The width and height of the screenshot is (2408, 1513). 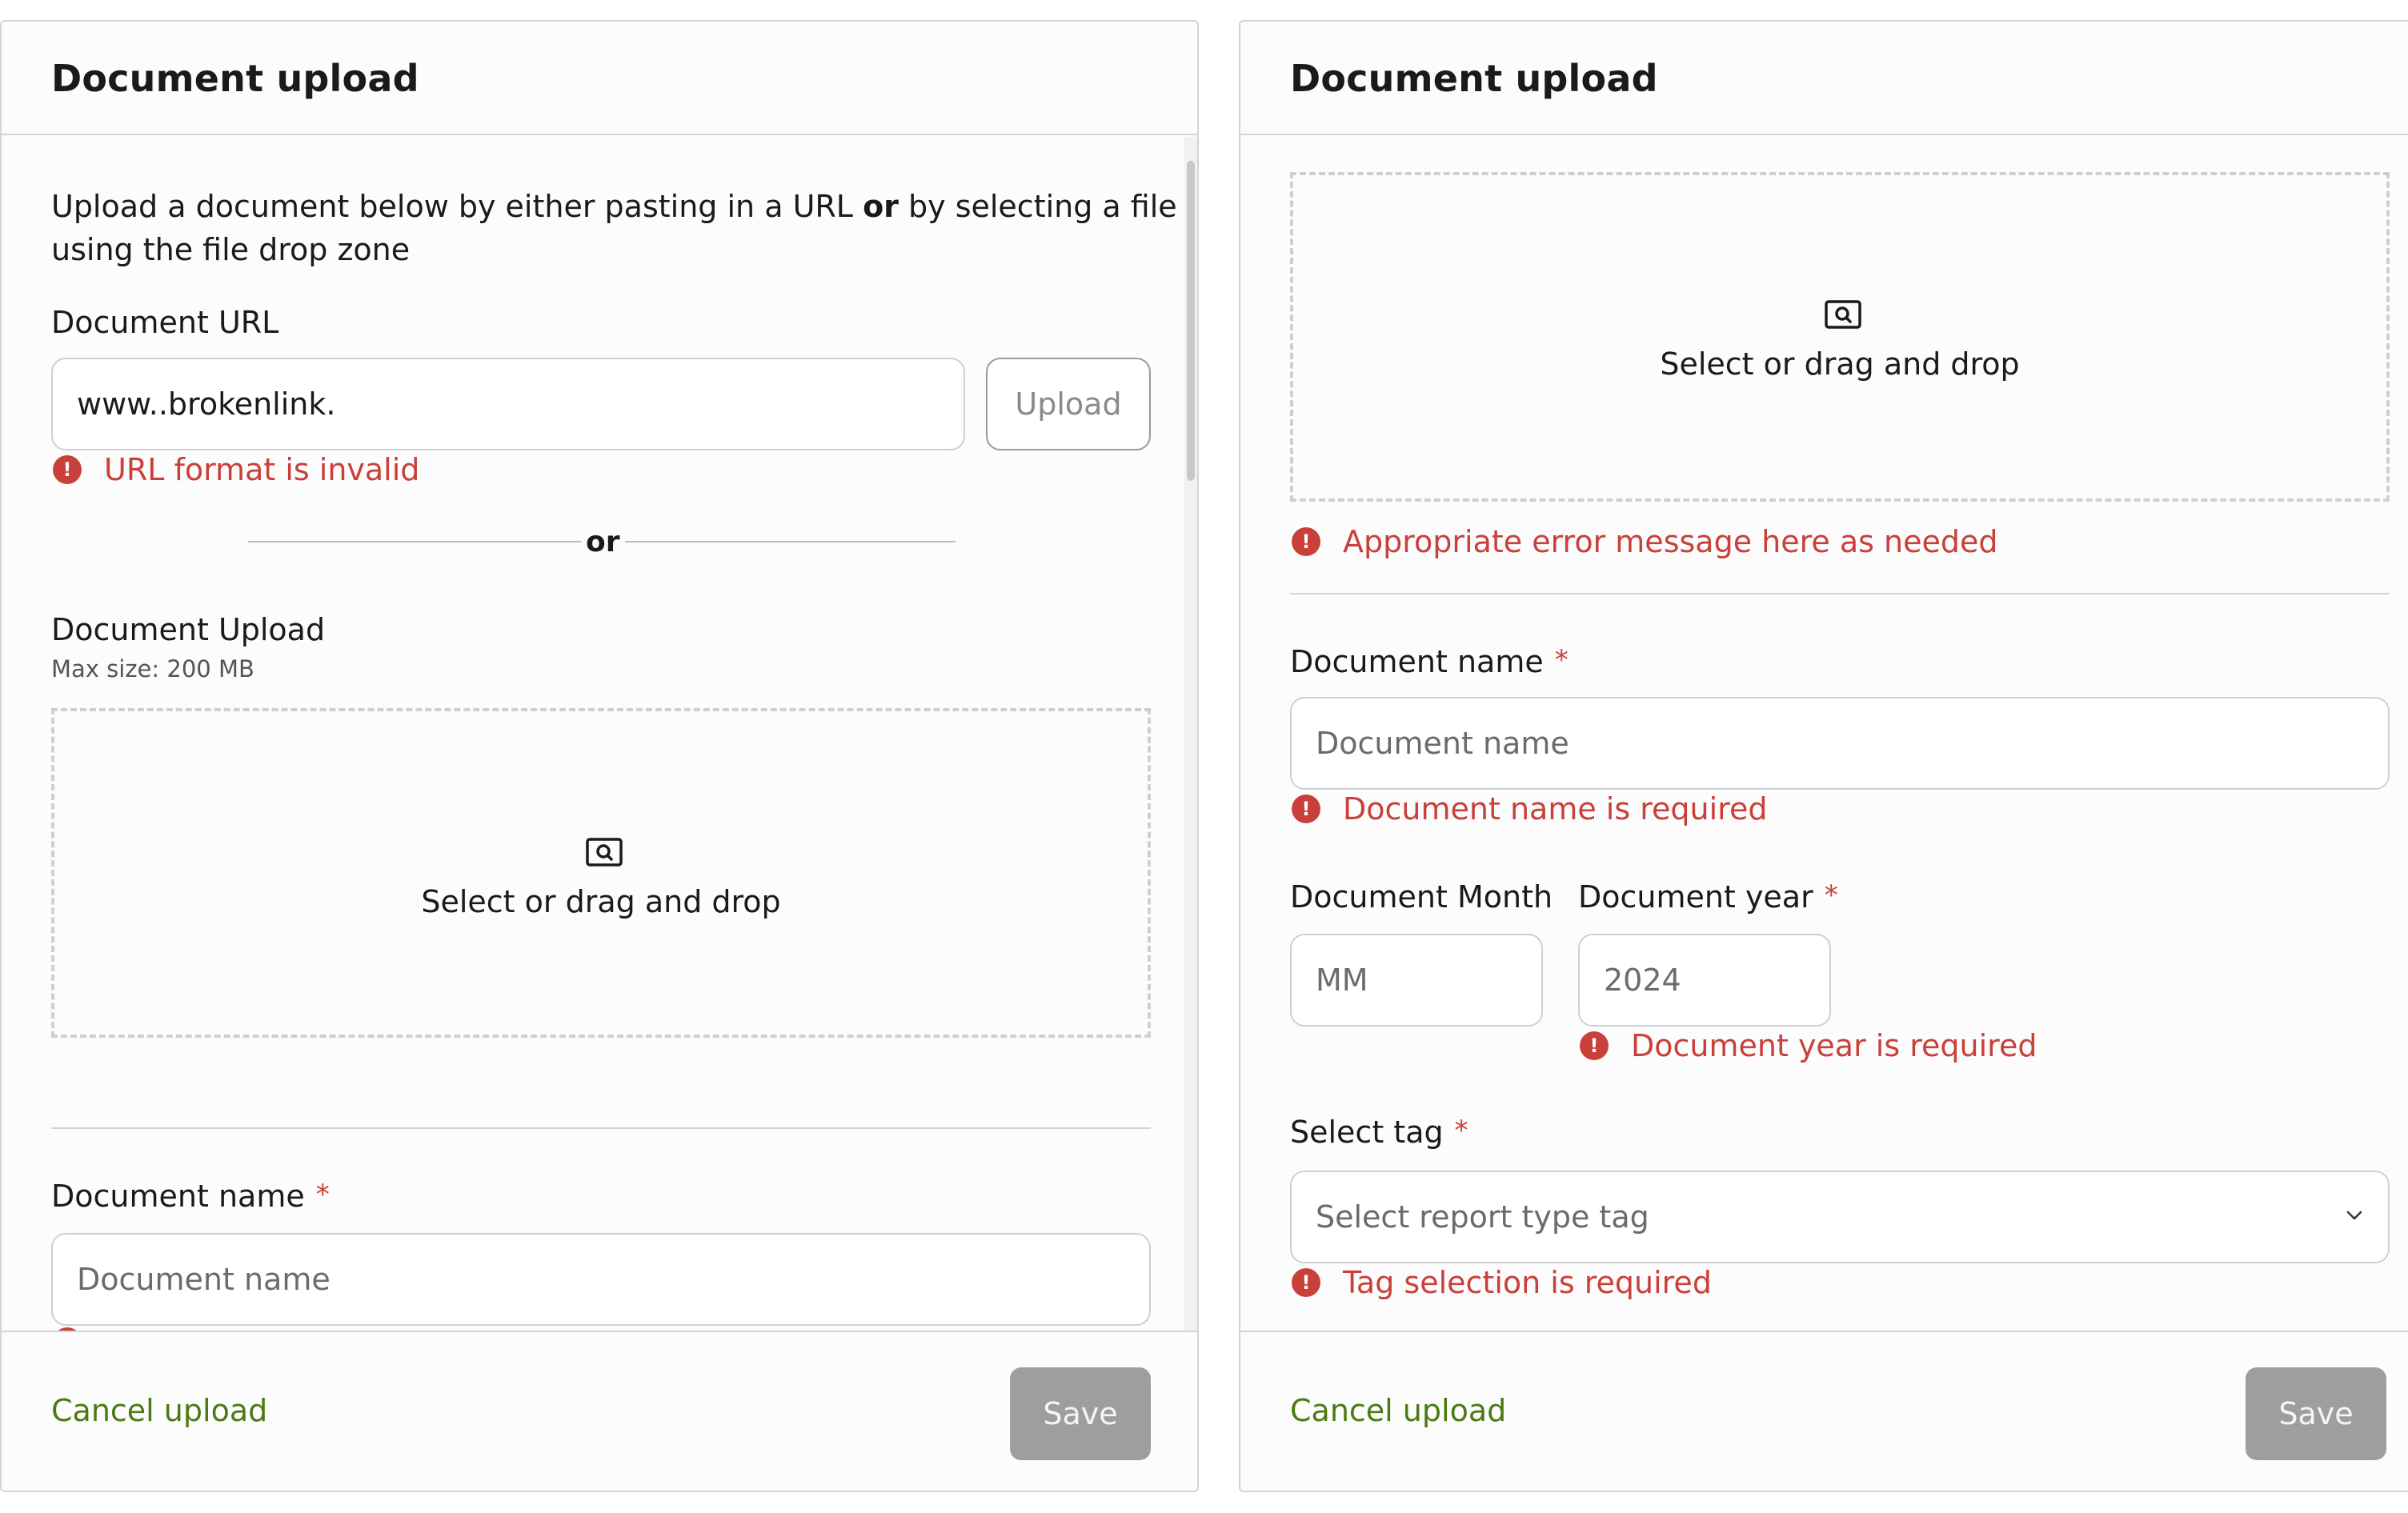 What do you see at coordinates (1367, 1132) in the screenshot?
I see `tag-label-text: Select tag` at bounding box center [1367, 1132].